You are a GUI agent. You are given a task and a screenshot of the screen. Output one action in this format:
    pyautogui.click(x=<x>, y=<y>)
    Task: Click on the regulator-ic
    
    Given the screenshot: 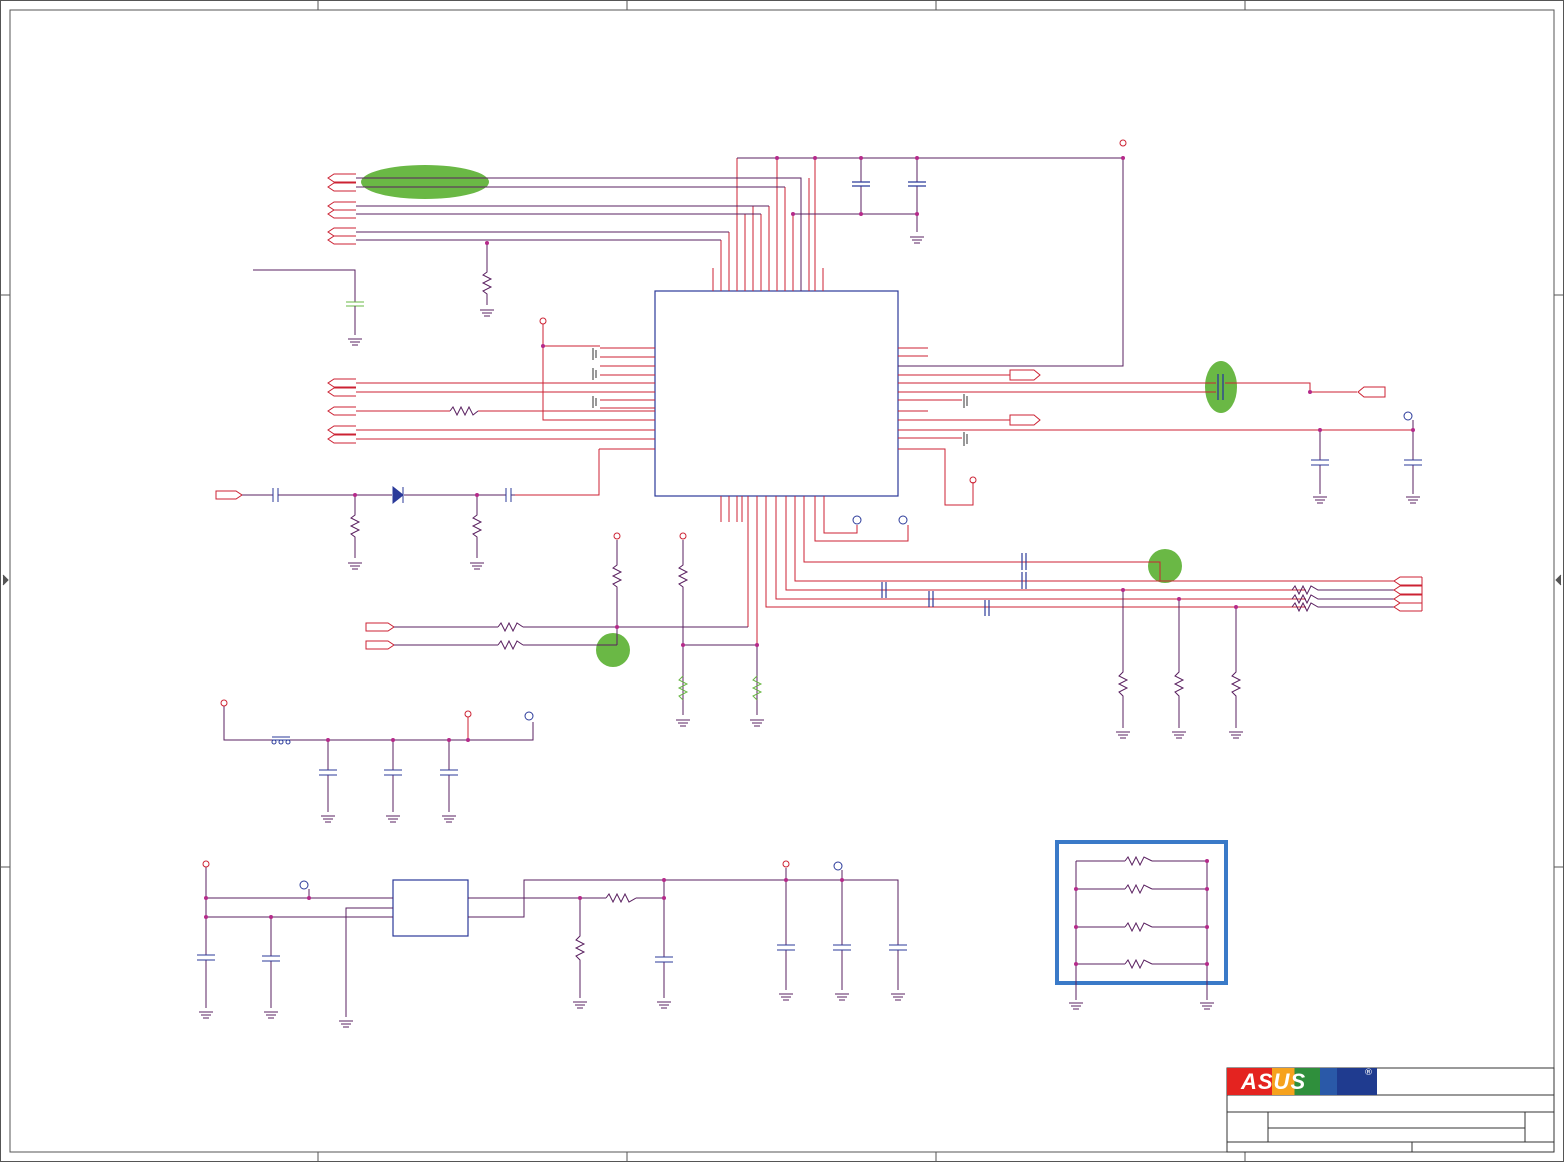 What is the action you would take?
    pyautogui.click(x=430, y=908)
    